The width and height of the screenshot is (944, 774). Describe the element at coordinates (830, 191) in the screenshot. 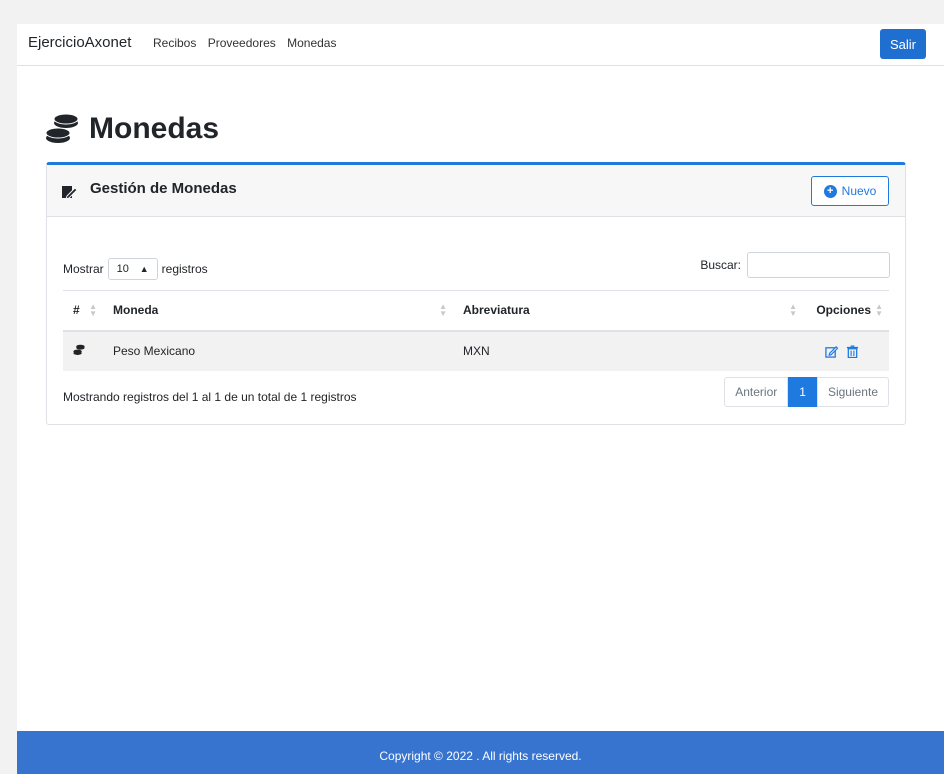

I see `plus-circle-icon: +` at that location.